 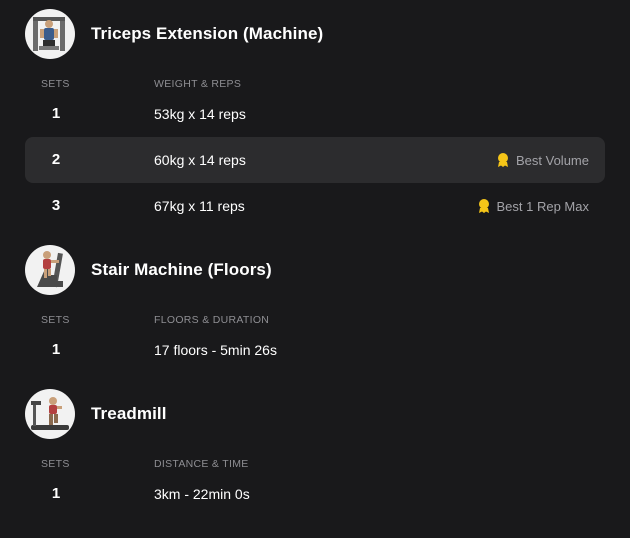 What do you see at coordinates (181, 270) in the screenshot?
I see `exercise-title: Stair Machine (Floors)` at bounding box center [181, 270].